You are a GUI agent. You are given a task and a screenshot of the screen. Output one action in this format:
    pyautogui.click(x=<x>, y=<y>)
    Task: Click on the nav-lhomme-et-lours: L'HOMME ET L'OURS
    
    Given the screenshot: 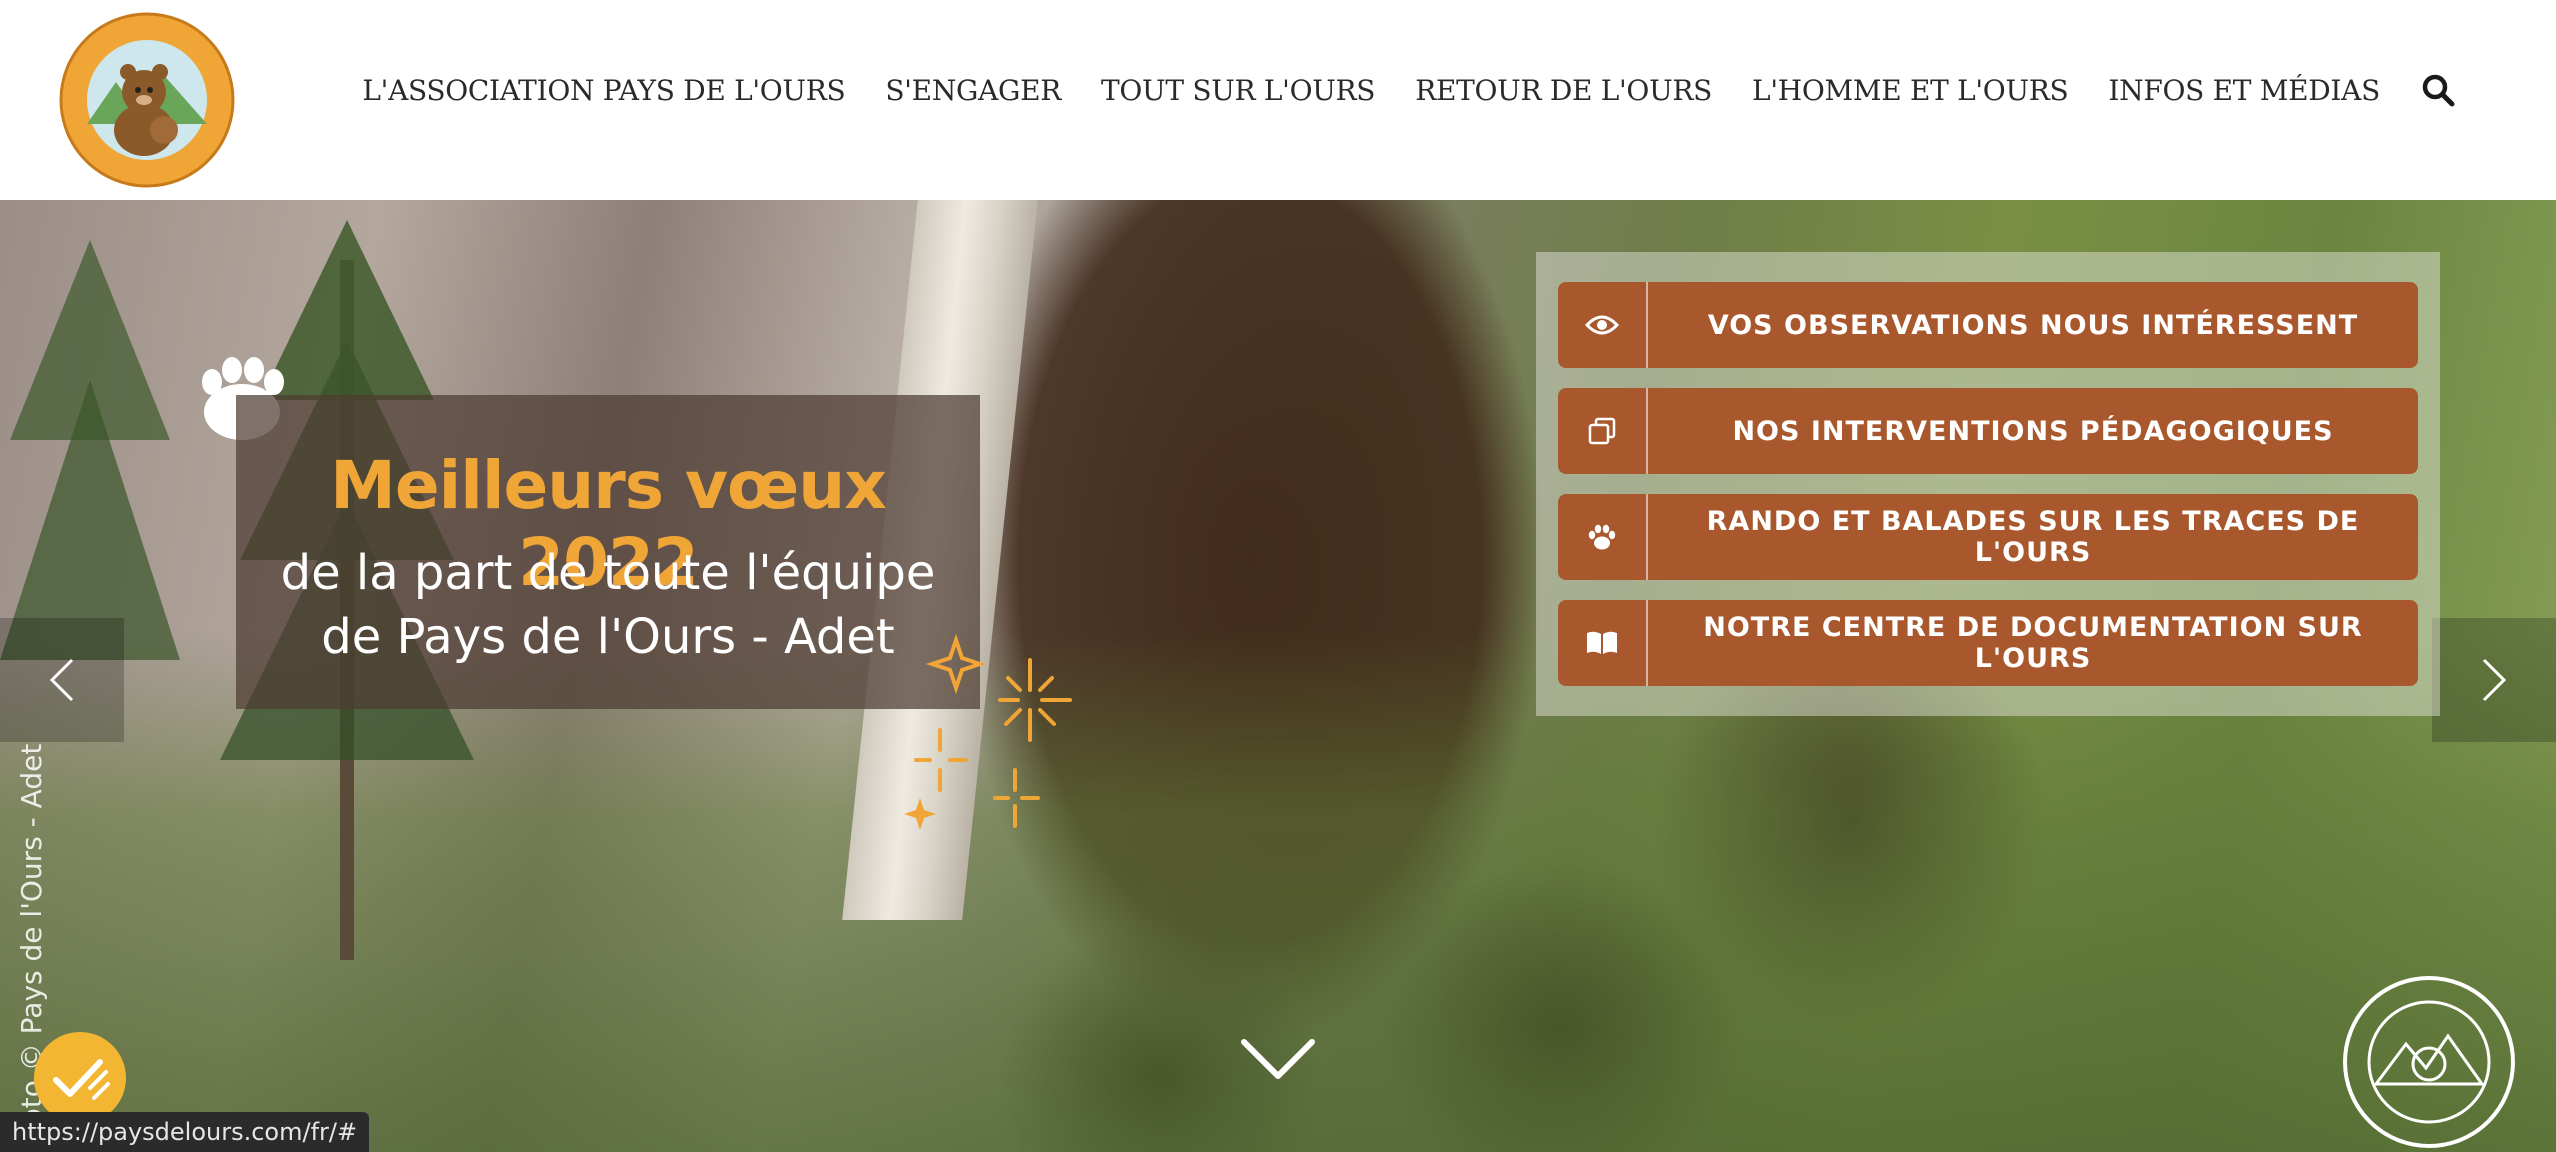 What is the action you would take?
    pyautogui.click(x=1910, y=90)
    